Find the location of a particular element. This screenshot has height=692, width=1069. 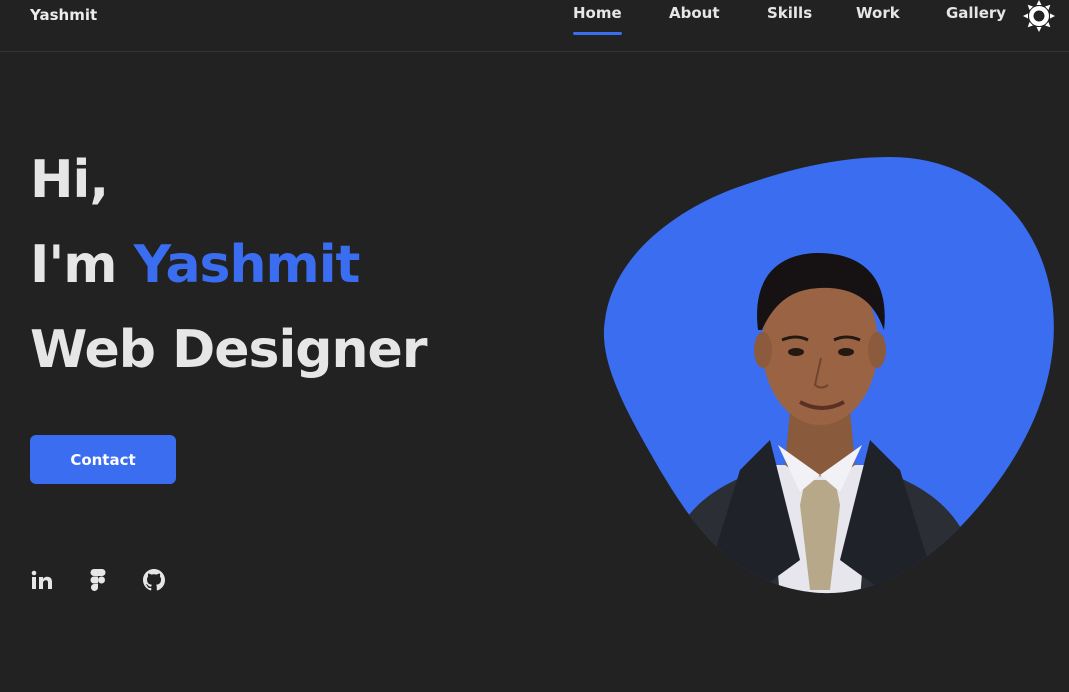

hero-role: Web Designer is located at coordinates (228, 350).